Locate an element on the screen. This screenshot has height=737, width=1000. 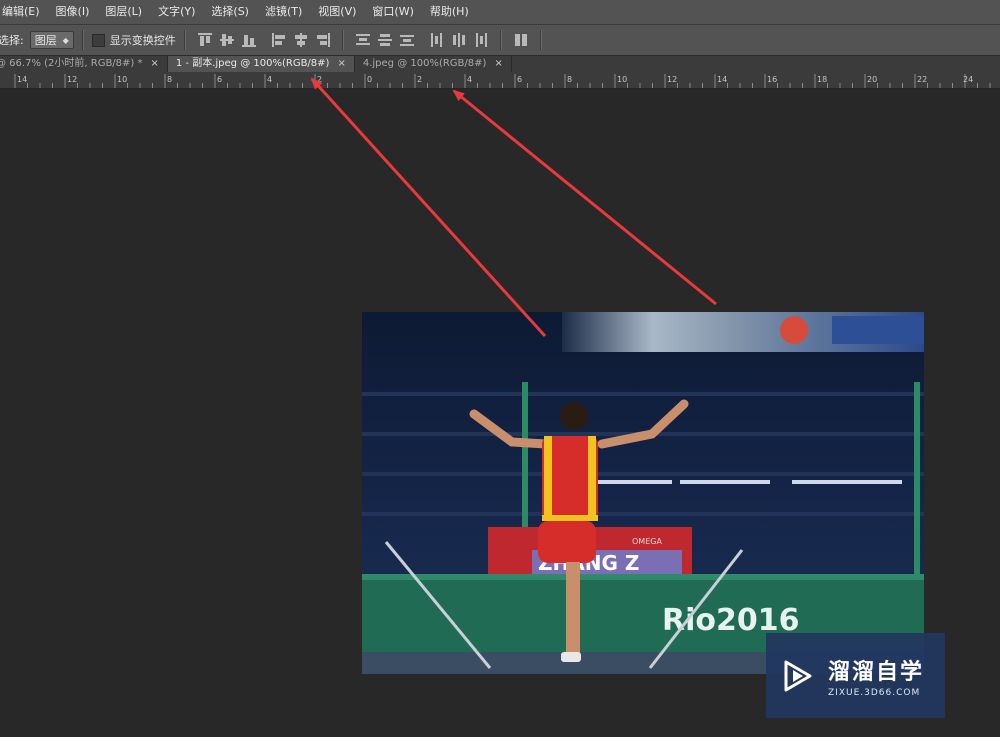
auto-select-label: 选择: is located at coordinates (12, 40).